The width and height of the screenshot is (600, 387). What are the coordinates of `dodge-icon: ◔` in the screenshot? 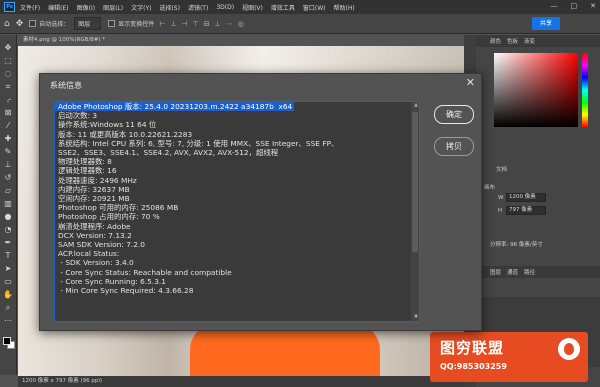 It's located at (8, 229).